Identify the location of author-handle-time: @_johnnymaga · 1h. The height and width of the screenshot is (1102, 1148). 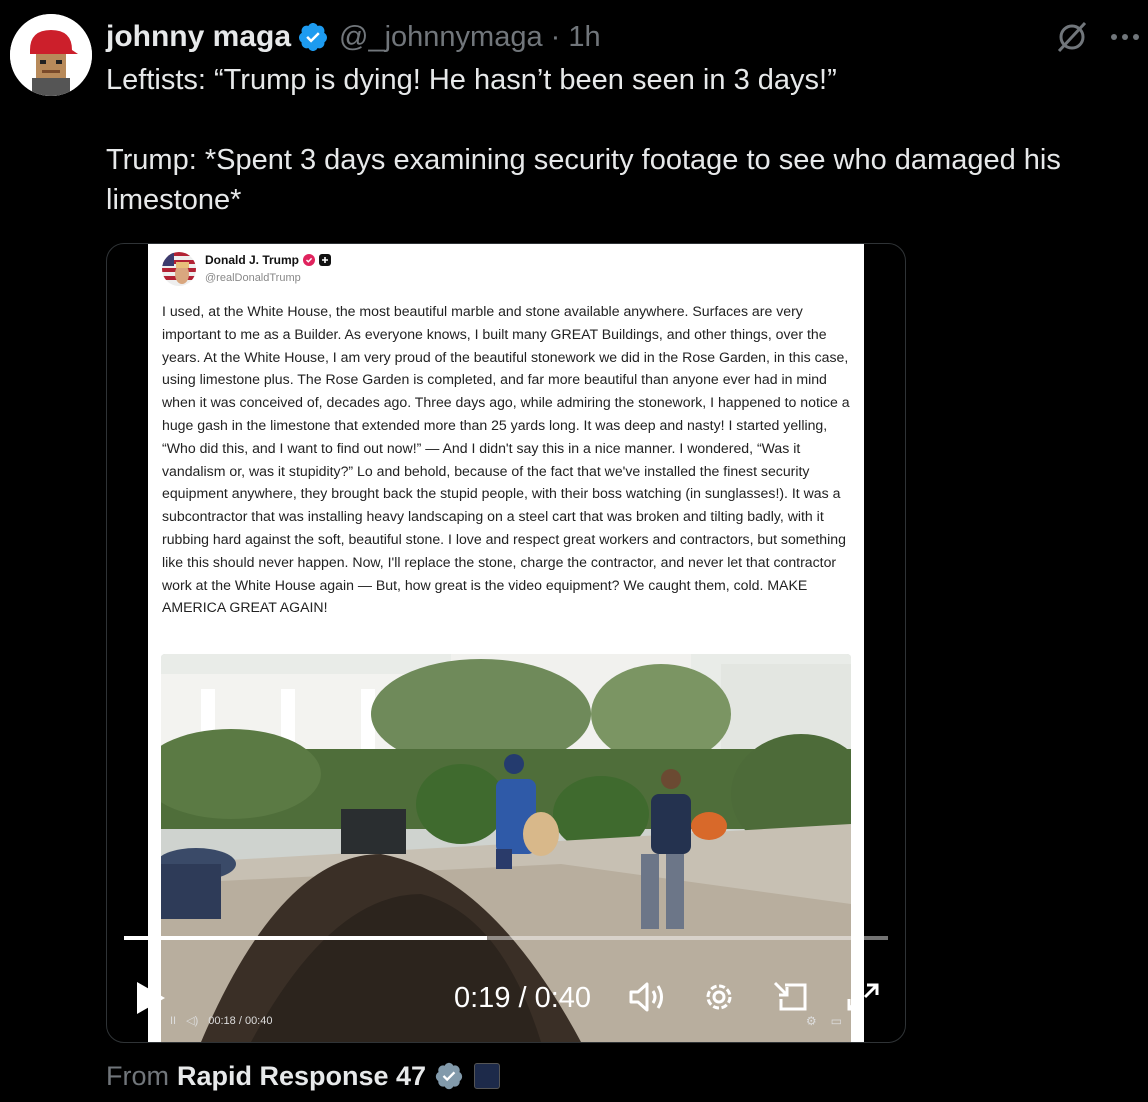
(470, 37).